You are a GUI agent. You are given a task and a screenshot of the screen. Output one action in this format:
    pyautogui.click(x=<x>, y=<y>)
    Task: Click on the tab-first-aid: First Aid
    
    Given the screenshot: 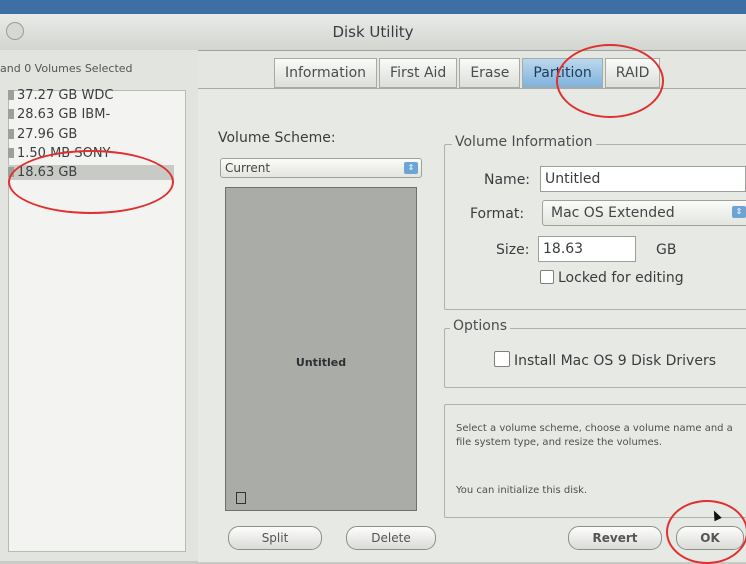 What is the action you would take?
    pyautogui.click(x=418, y=73)
    